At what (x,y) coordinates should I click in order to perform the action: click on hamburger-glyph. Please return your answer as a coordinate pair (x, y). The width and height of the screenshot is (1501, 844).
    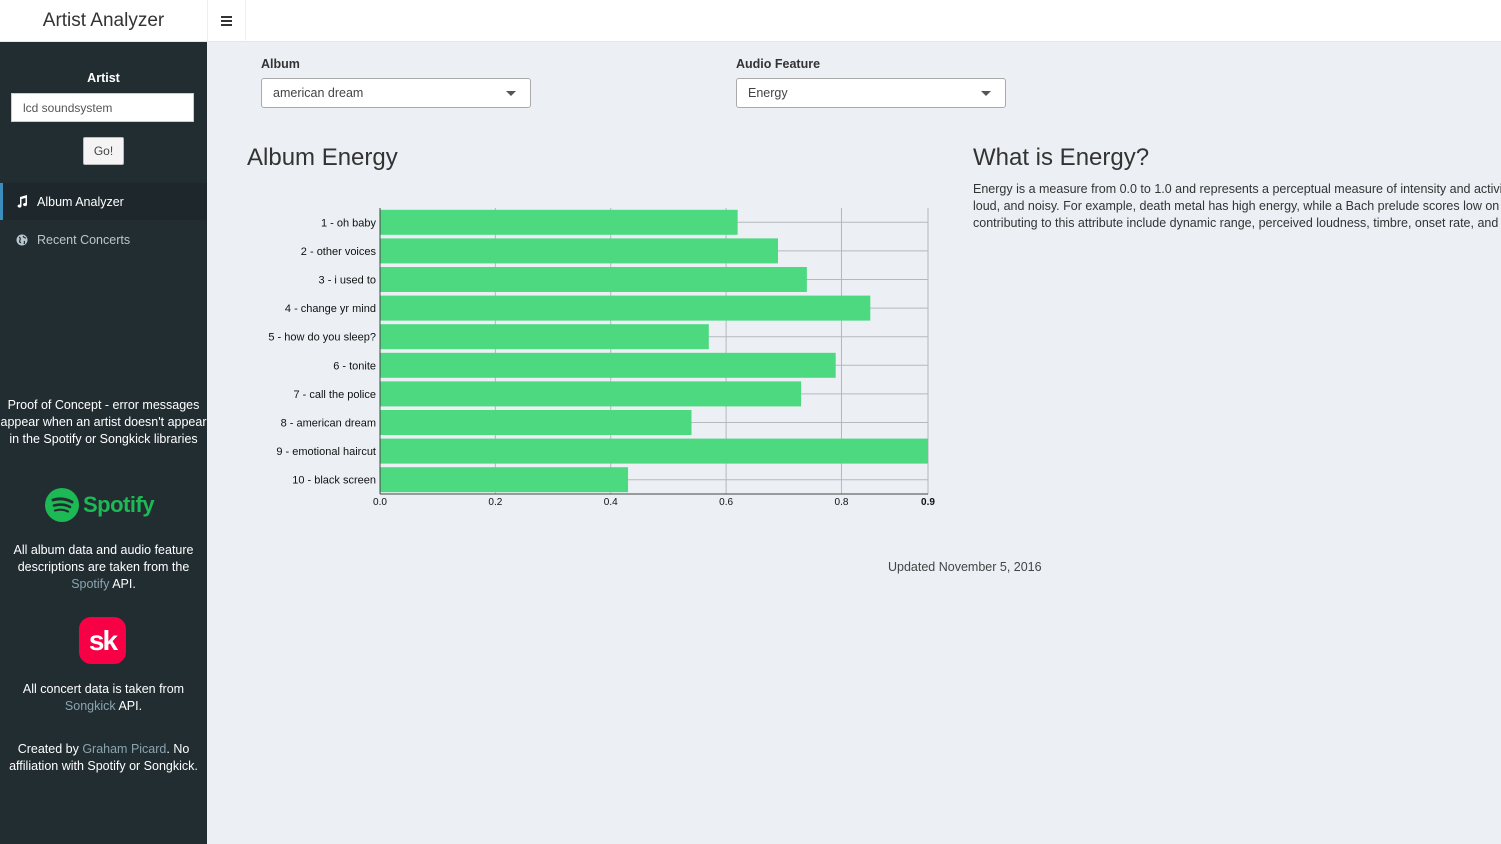
    Looking at the image, I should click on (226, 21).